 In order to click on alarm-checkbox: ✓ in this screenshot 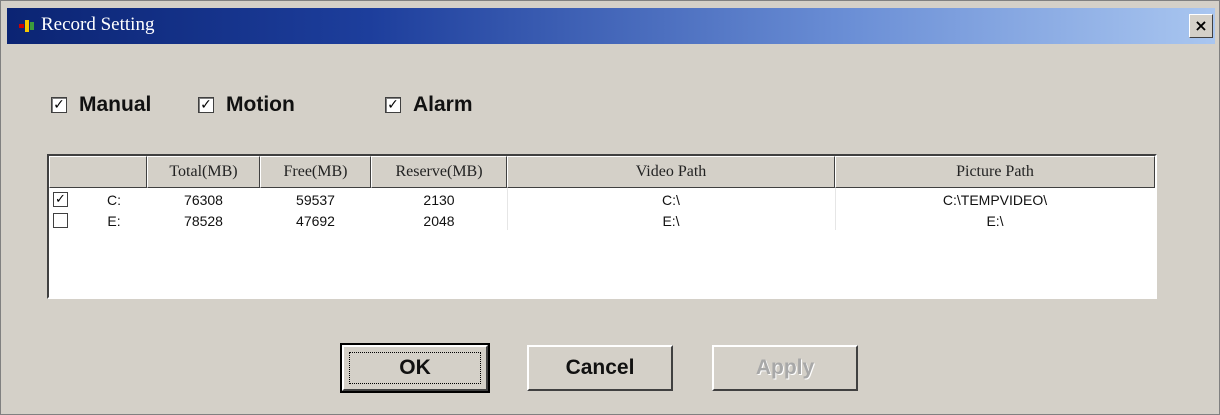, I will do `click(393, 105)`.